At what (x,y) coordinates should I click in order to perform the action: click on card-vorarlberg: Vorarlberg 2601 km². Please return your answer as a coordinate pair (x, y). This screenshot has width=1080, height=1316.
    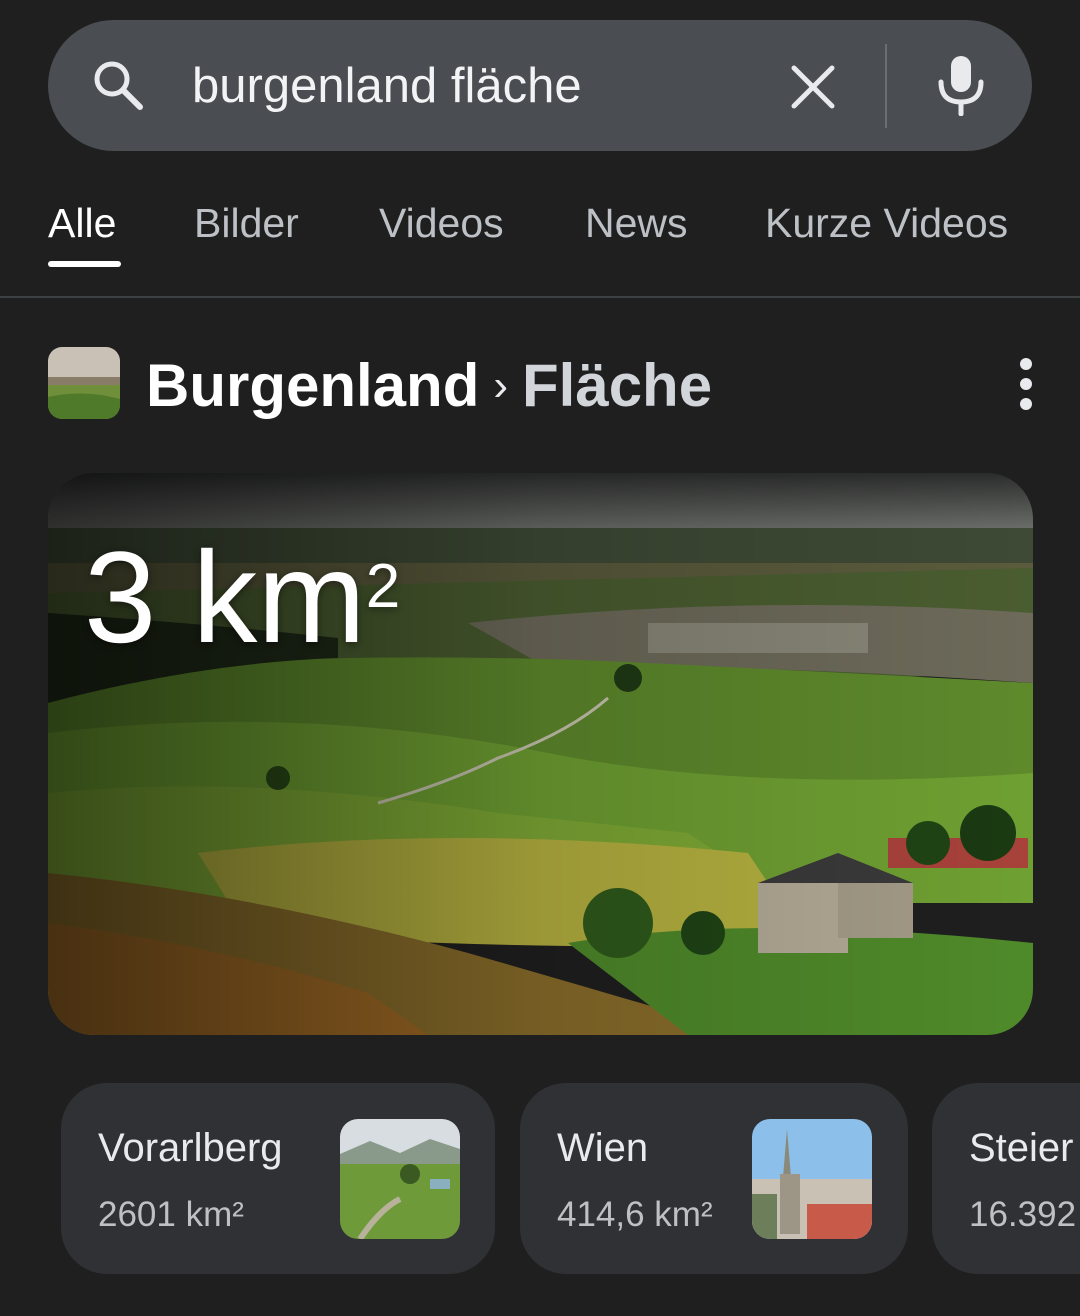
    Looking at the image, I should click on (278, 1178).